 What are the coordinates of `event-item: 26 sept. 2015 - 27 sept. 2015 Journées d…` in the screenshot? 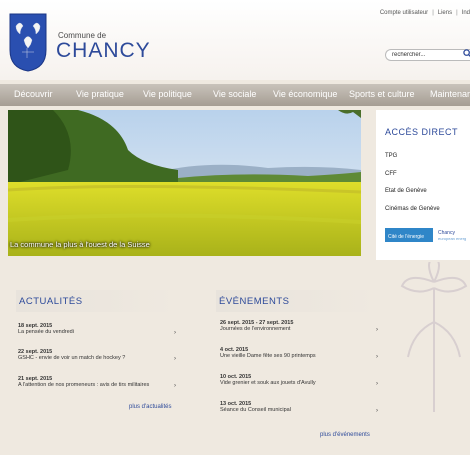 It's located at (300, 326).